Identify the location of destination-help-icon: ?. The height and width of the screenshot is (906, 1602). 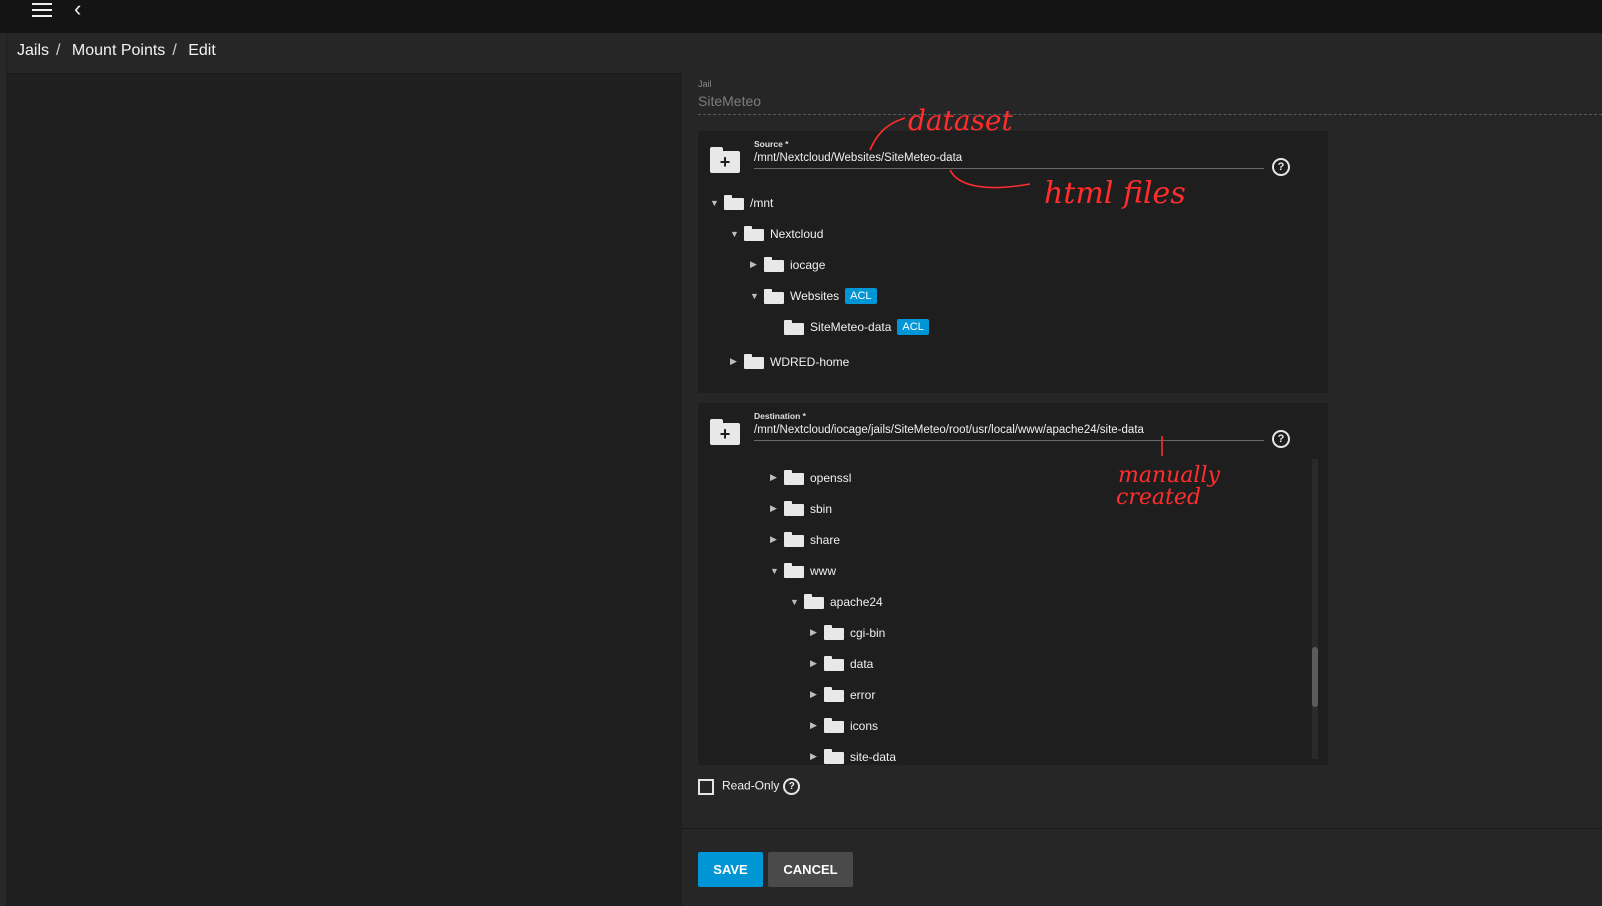
(1281, 439).